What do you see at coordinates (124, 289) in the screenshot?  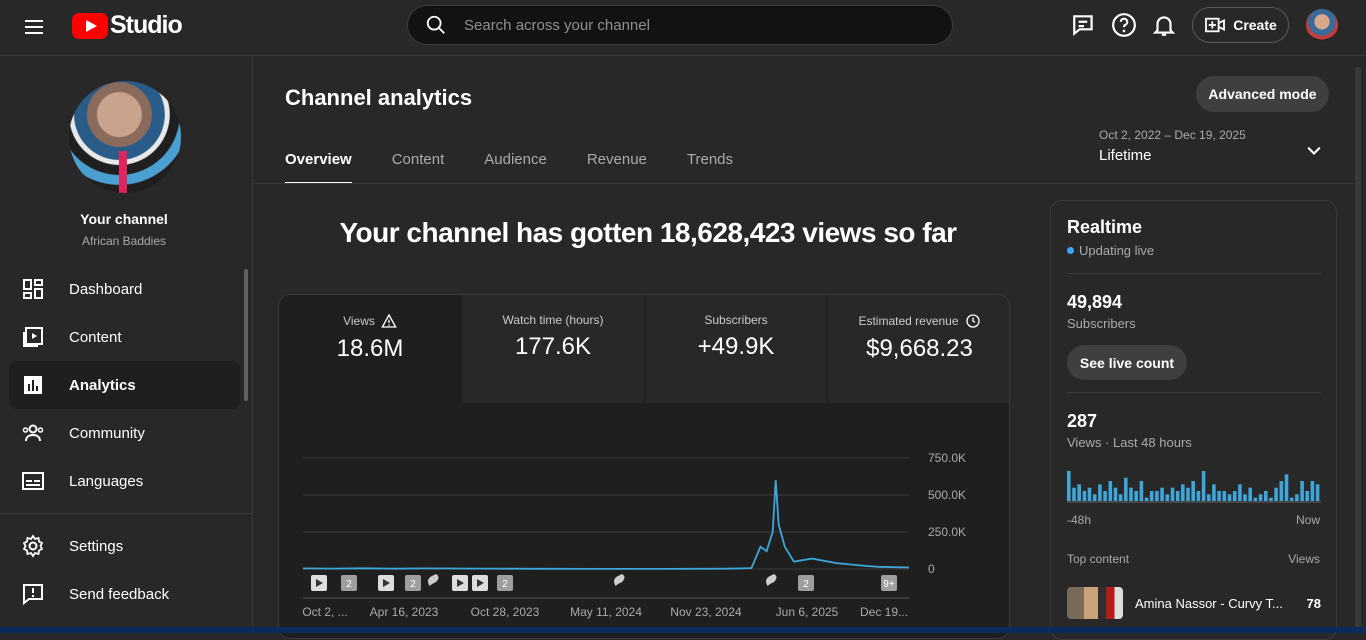 I see `sidebar-item-dashboard: Dashboard` at bounding box center [124, 289].